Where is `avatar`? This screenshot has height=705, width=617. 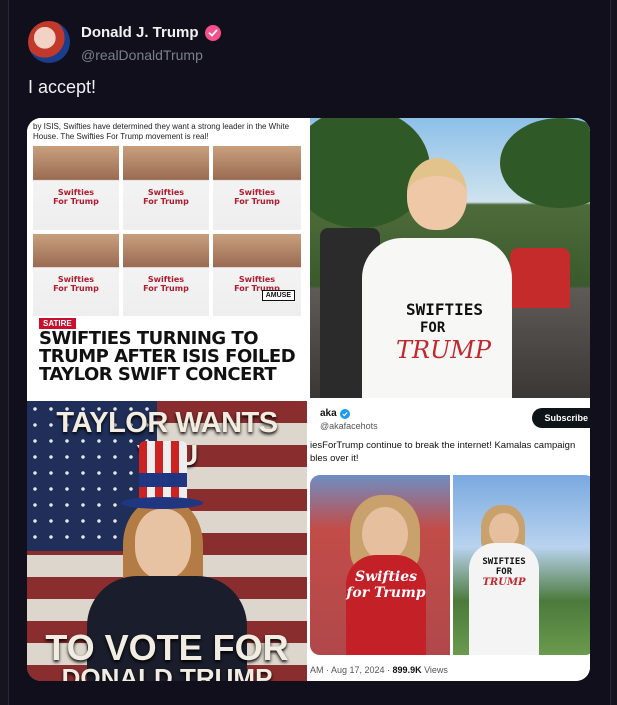 avatar is located at coordinates (49, 42).